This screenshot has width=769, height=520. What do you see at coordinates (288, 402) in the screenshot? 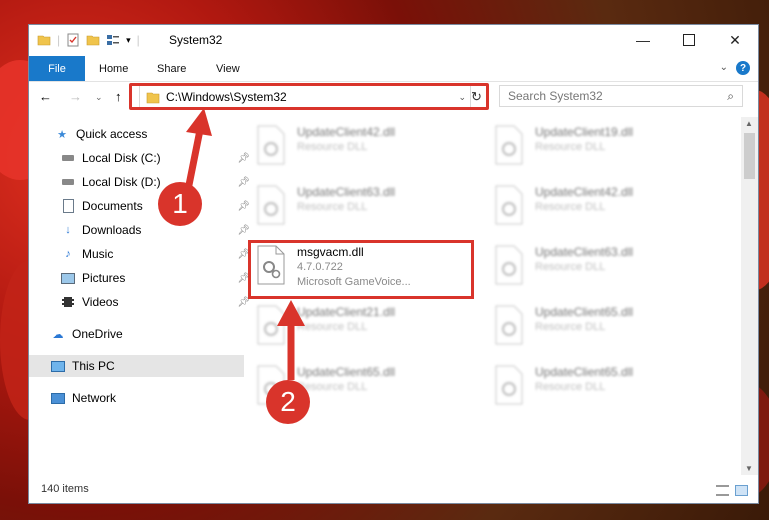
I see `callout-badge-2: 2` at bounding box center [288, 402].